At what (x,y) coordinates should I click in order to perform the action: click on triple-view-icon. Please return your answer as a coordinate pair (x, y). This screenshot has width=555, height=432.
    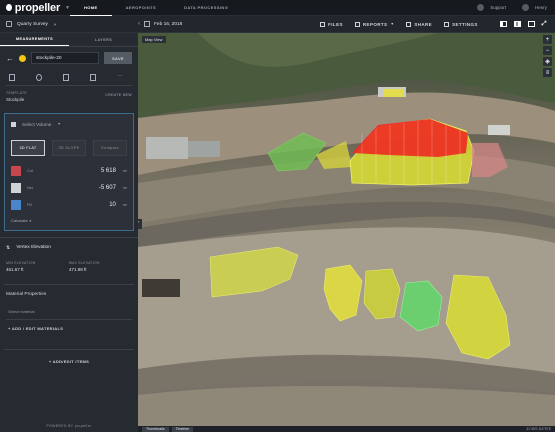
    Looking at the image, I should click on (531, 23).